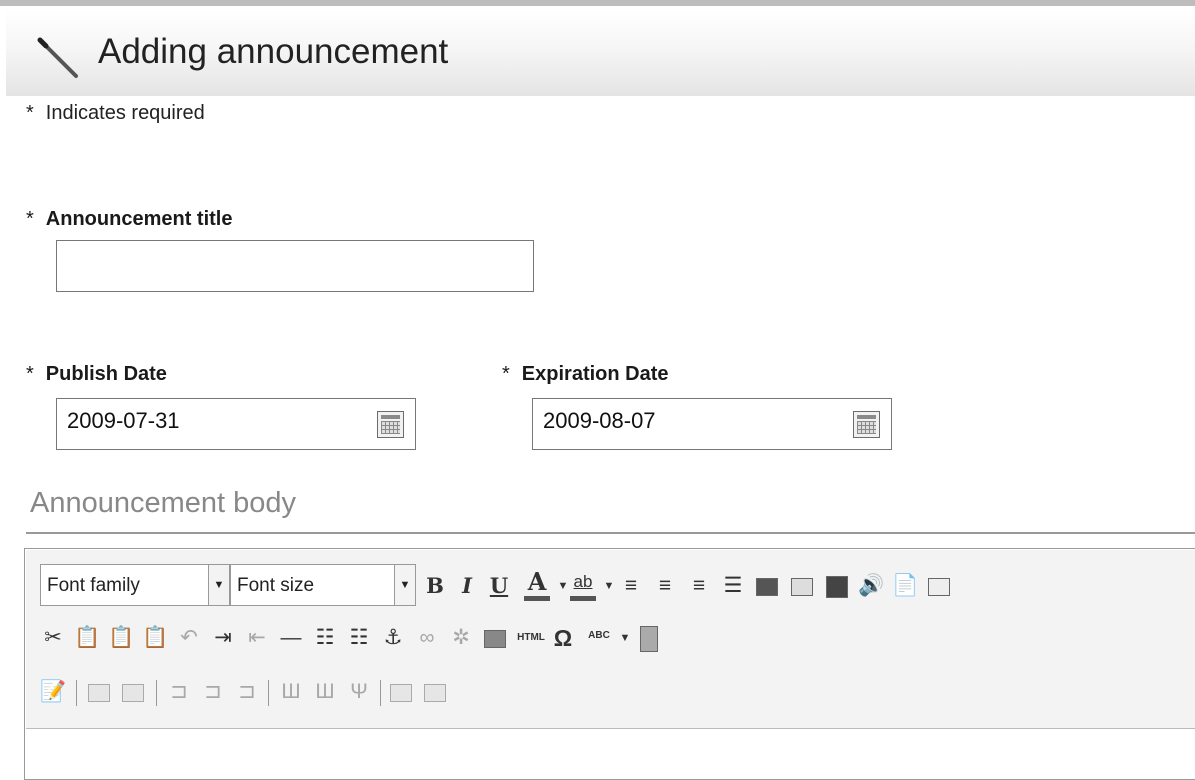 The width and height of the screenshot is (1195, 780). Describe the element at coordinates (767, 587) in the screenshot. I see `insert-flash-icon` at that location.